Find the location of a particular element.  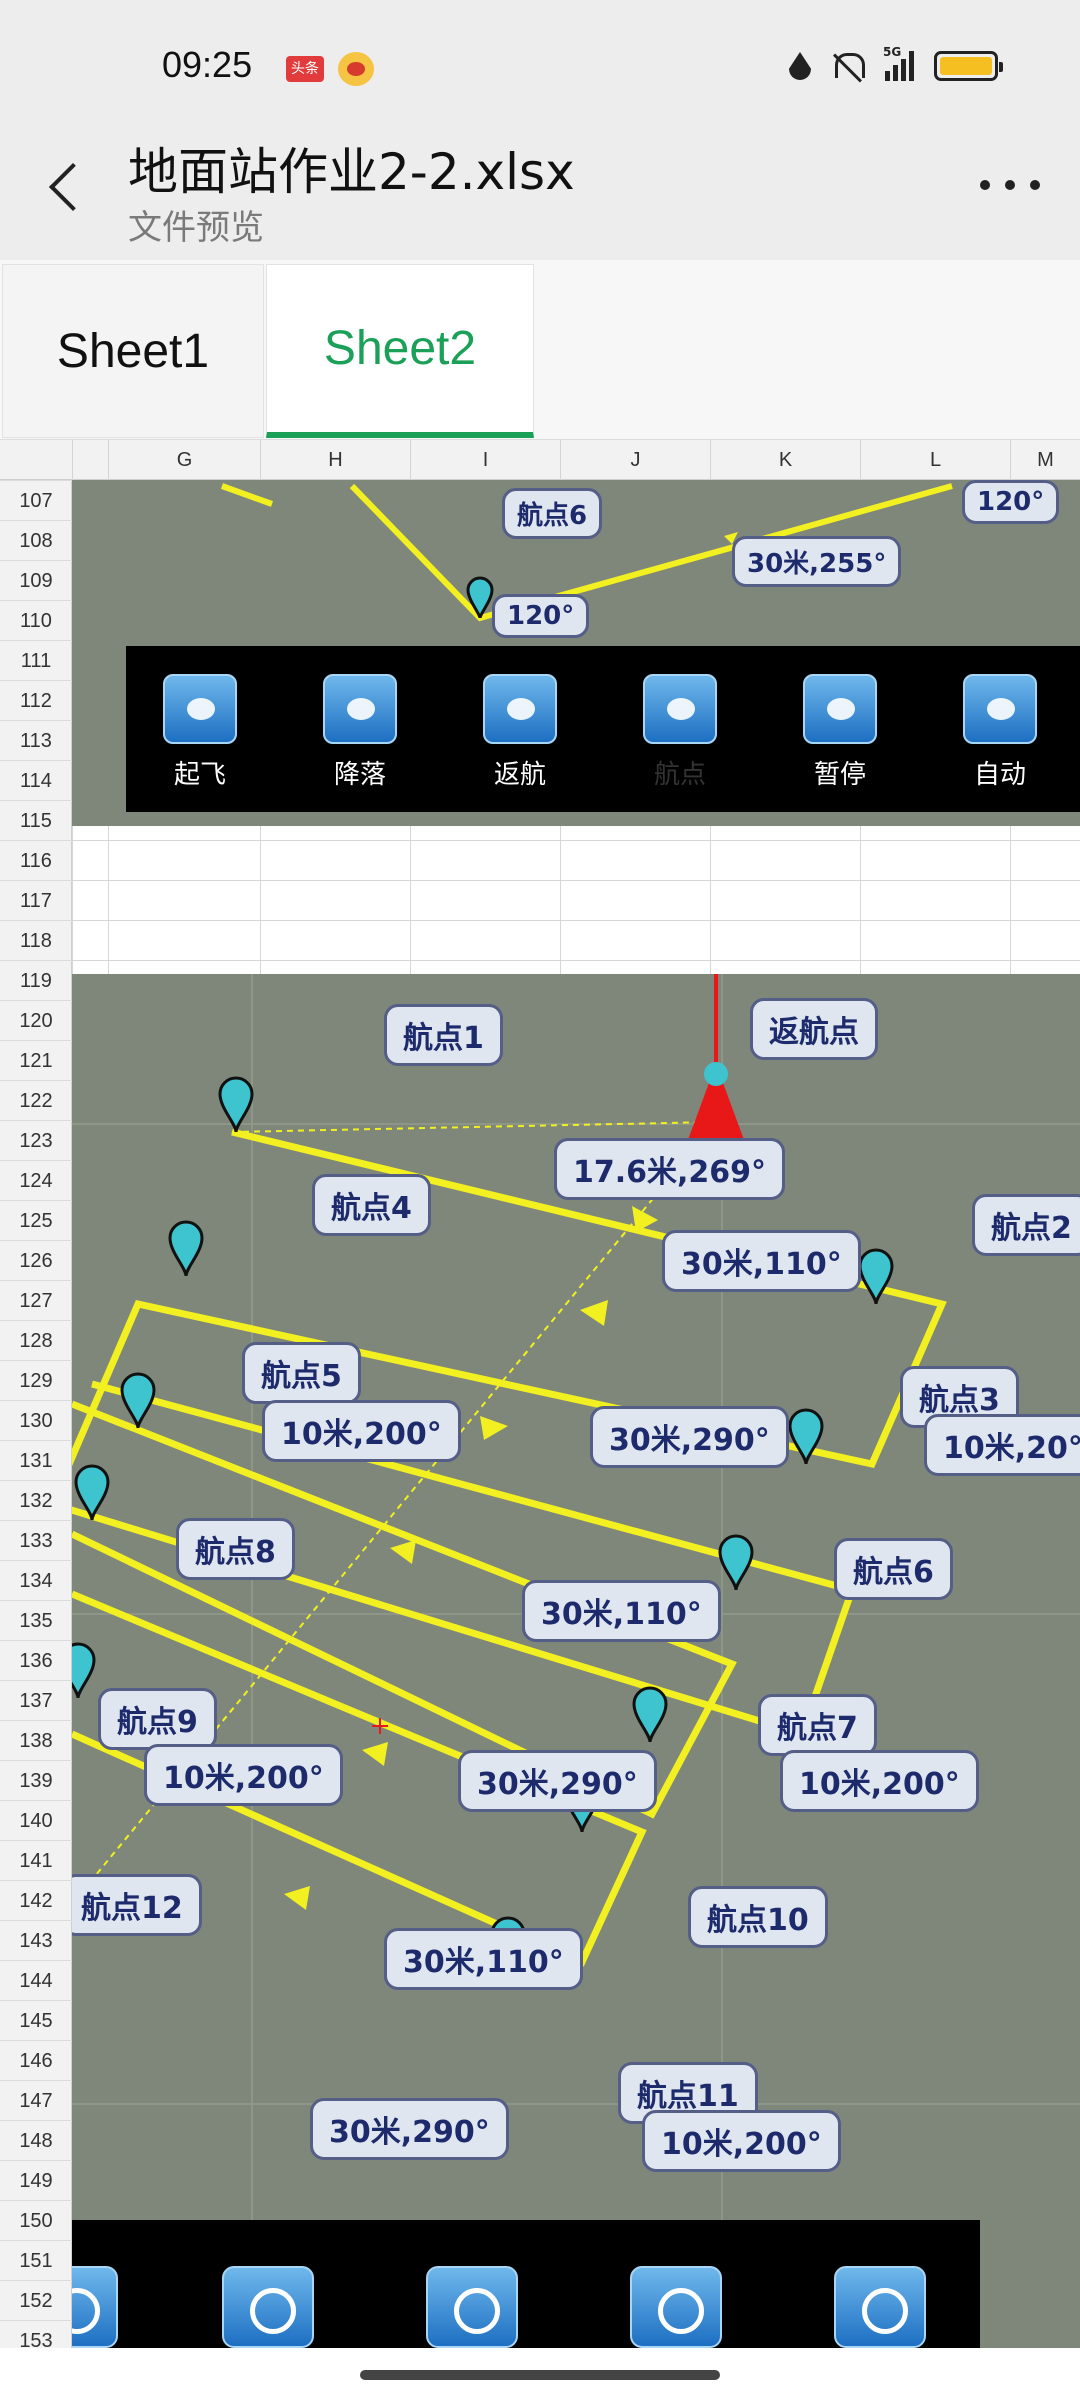

row-header-cell: 147 is located at coordinates (36, 2100).